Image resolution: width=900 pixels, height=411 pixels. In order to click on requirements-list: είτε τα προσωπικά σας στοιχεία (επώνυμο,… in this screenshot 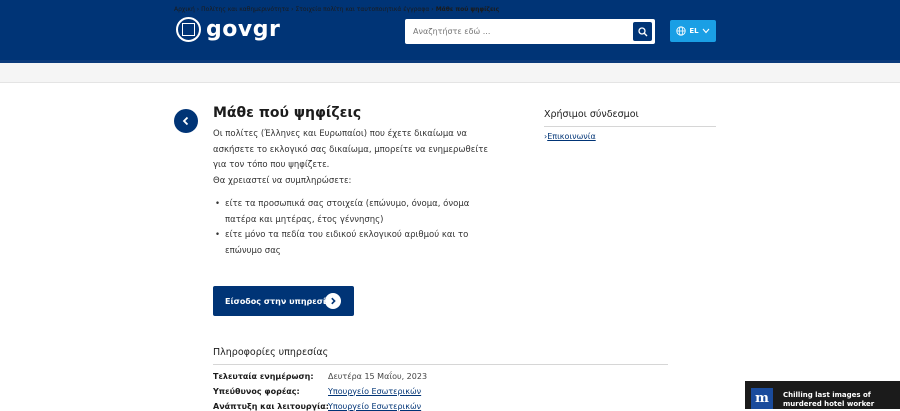, I will do `click(350, 228)`.